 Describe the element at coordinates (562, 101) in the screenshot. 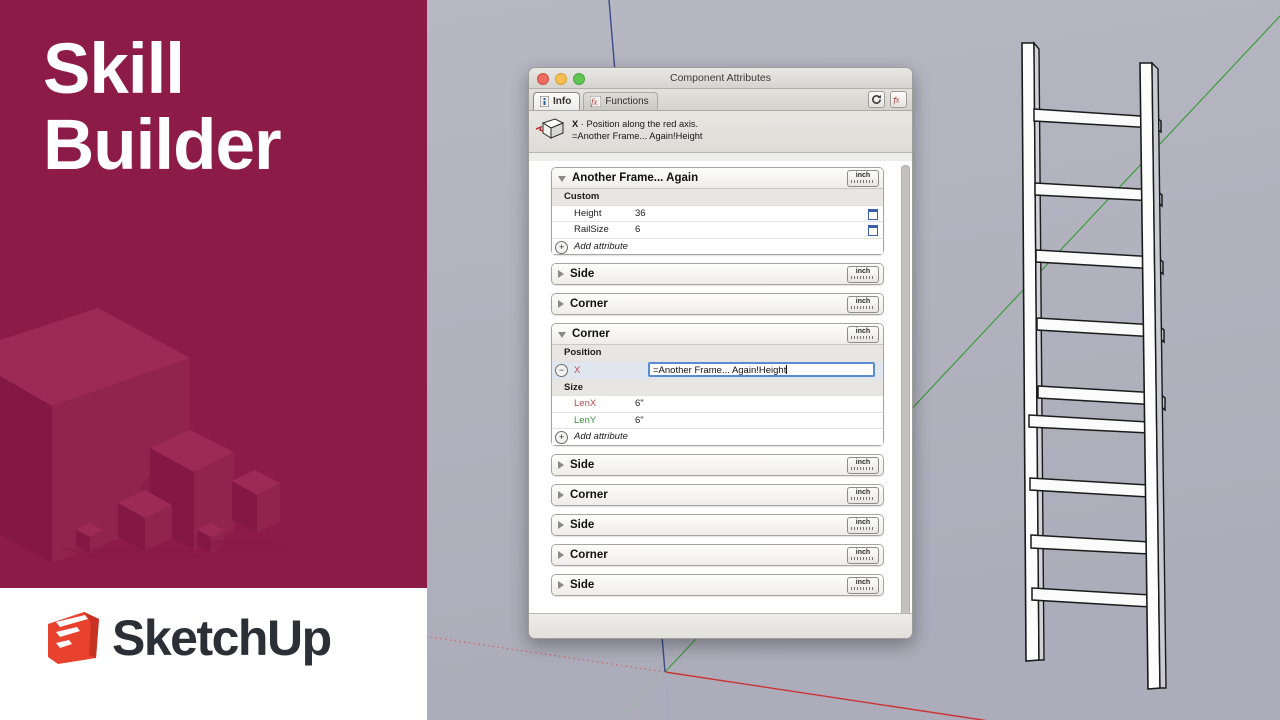

I see `tab-info-label: Info` at that location.